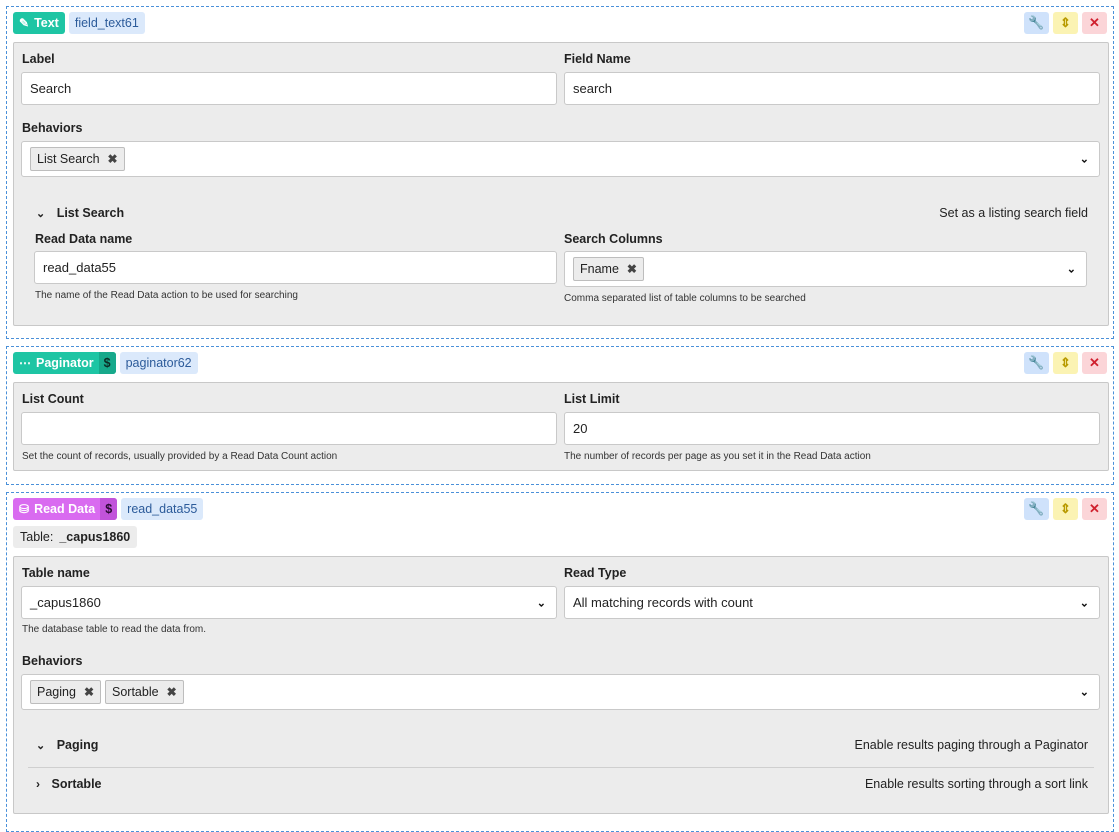  What do you see at coordinates (56, 692) in the screenshot?
I see `behavior-chip-label: Paging` at bounding box center [56, 692].